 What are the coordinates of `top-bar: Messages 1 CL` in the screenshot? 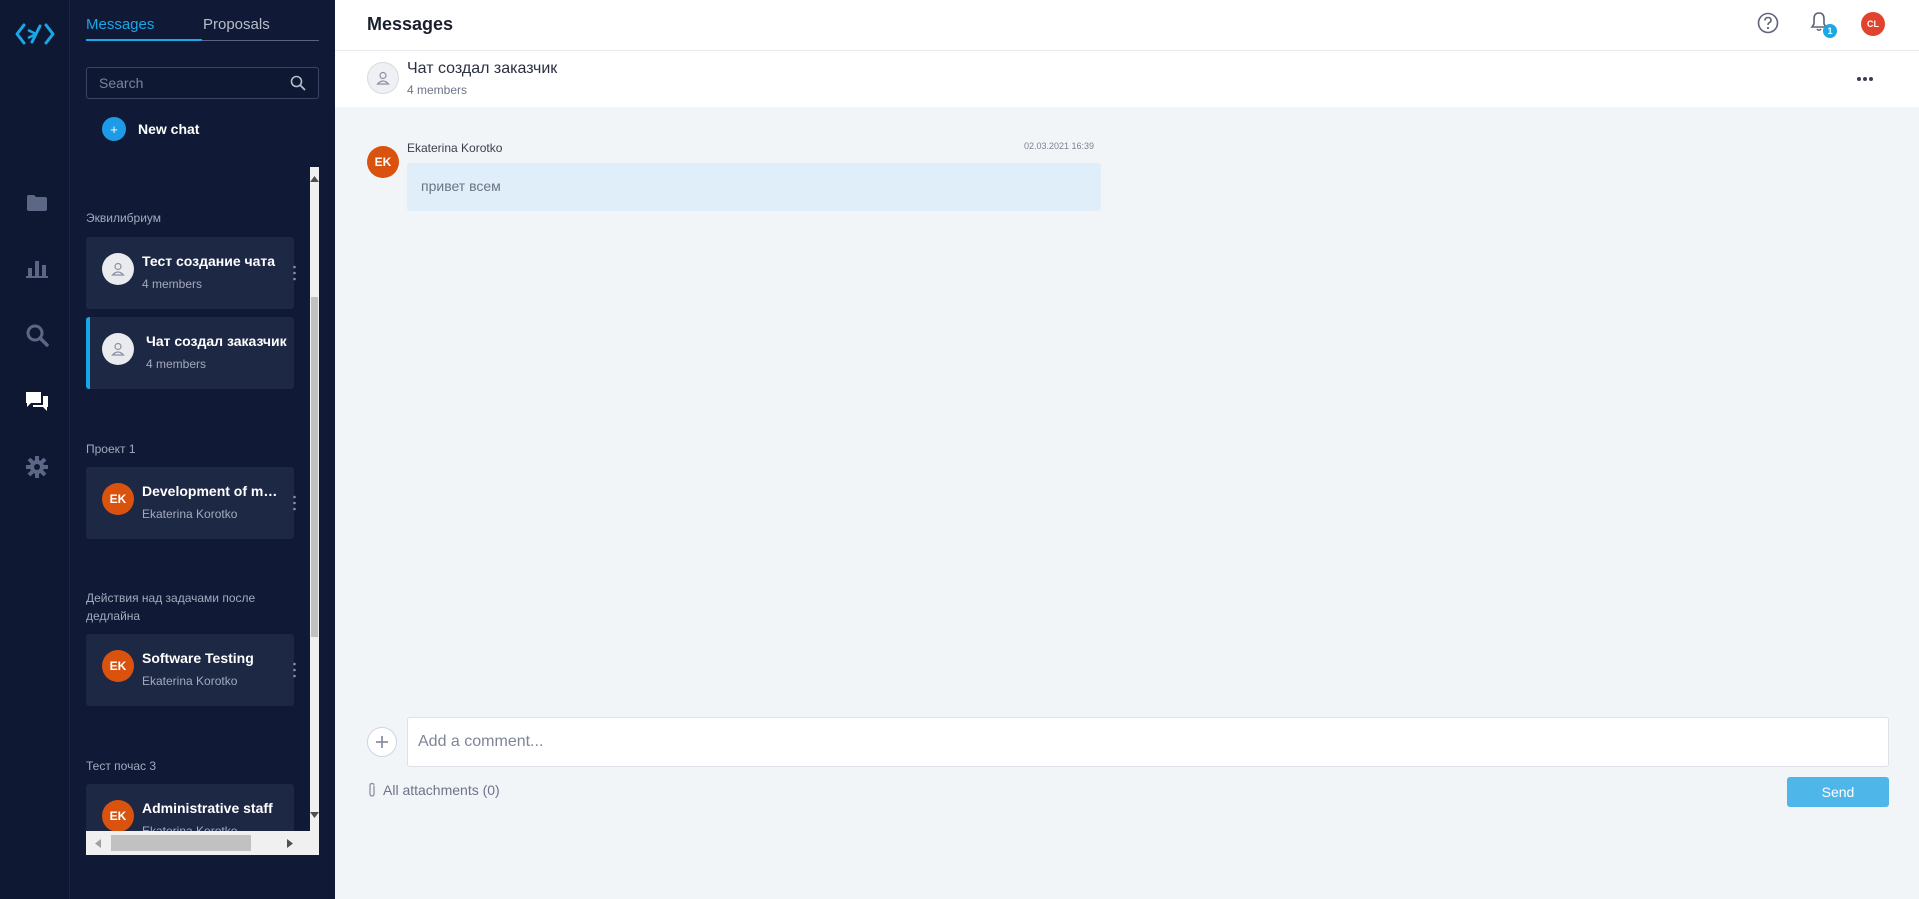 It's located at (1127, 25).